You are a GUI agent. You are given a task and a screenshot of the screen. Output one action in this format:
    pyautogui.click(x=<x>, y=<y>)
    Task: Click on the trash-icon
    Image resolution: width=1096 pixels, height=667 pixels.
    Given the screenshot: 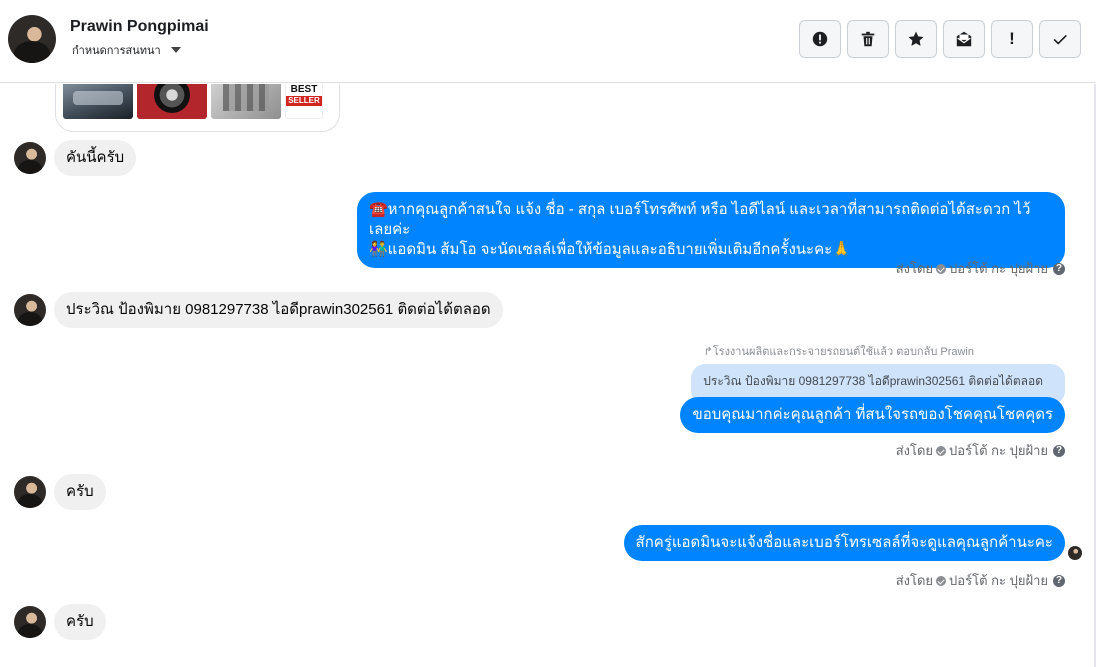 What is the action you would take?
    pyautogui.click(x=868, y=39)
    